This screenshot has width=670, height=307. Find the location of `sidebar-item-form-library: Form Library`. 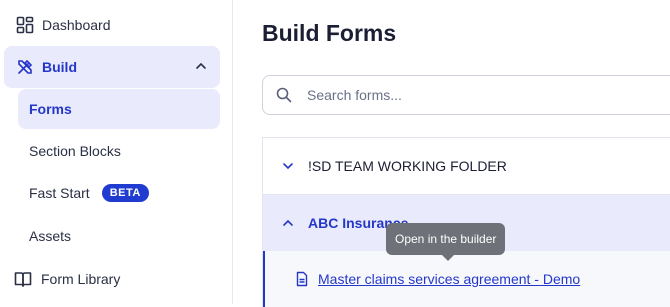

sidebar-item-form-library: Form Library is located at coordinates (67, 279).